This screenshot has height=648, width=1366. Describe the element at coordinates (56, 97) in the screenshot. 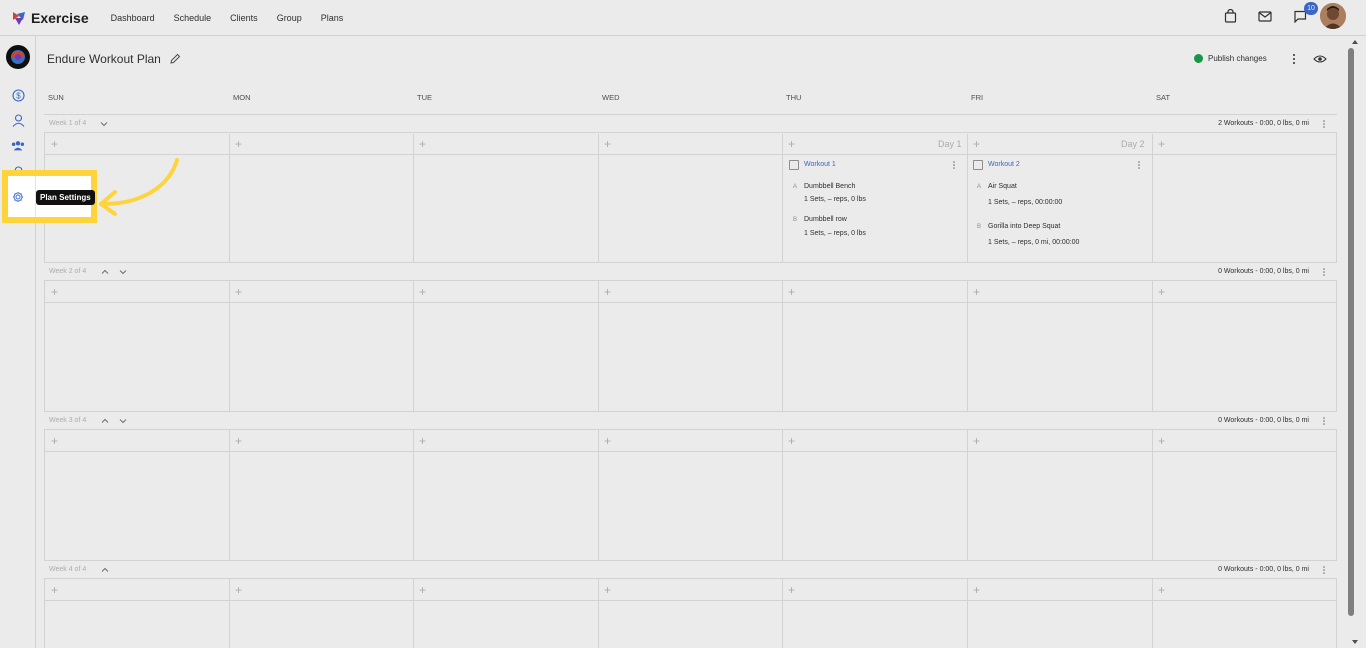

I see `day-header-sun: SUN` at that location.